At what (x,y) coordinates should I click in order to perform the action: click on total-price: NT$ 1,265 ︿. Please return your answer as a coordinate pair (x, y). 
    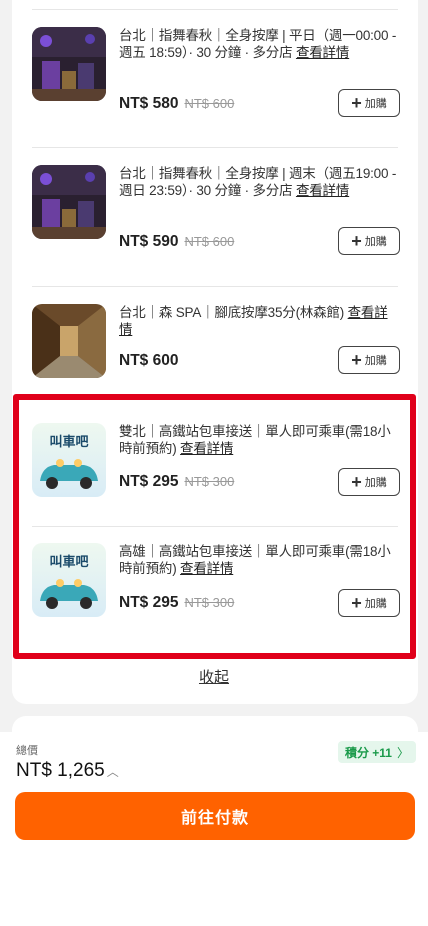
    Looking at the image, I should click on (67, 771).